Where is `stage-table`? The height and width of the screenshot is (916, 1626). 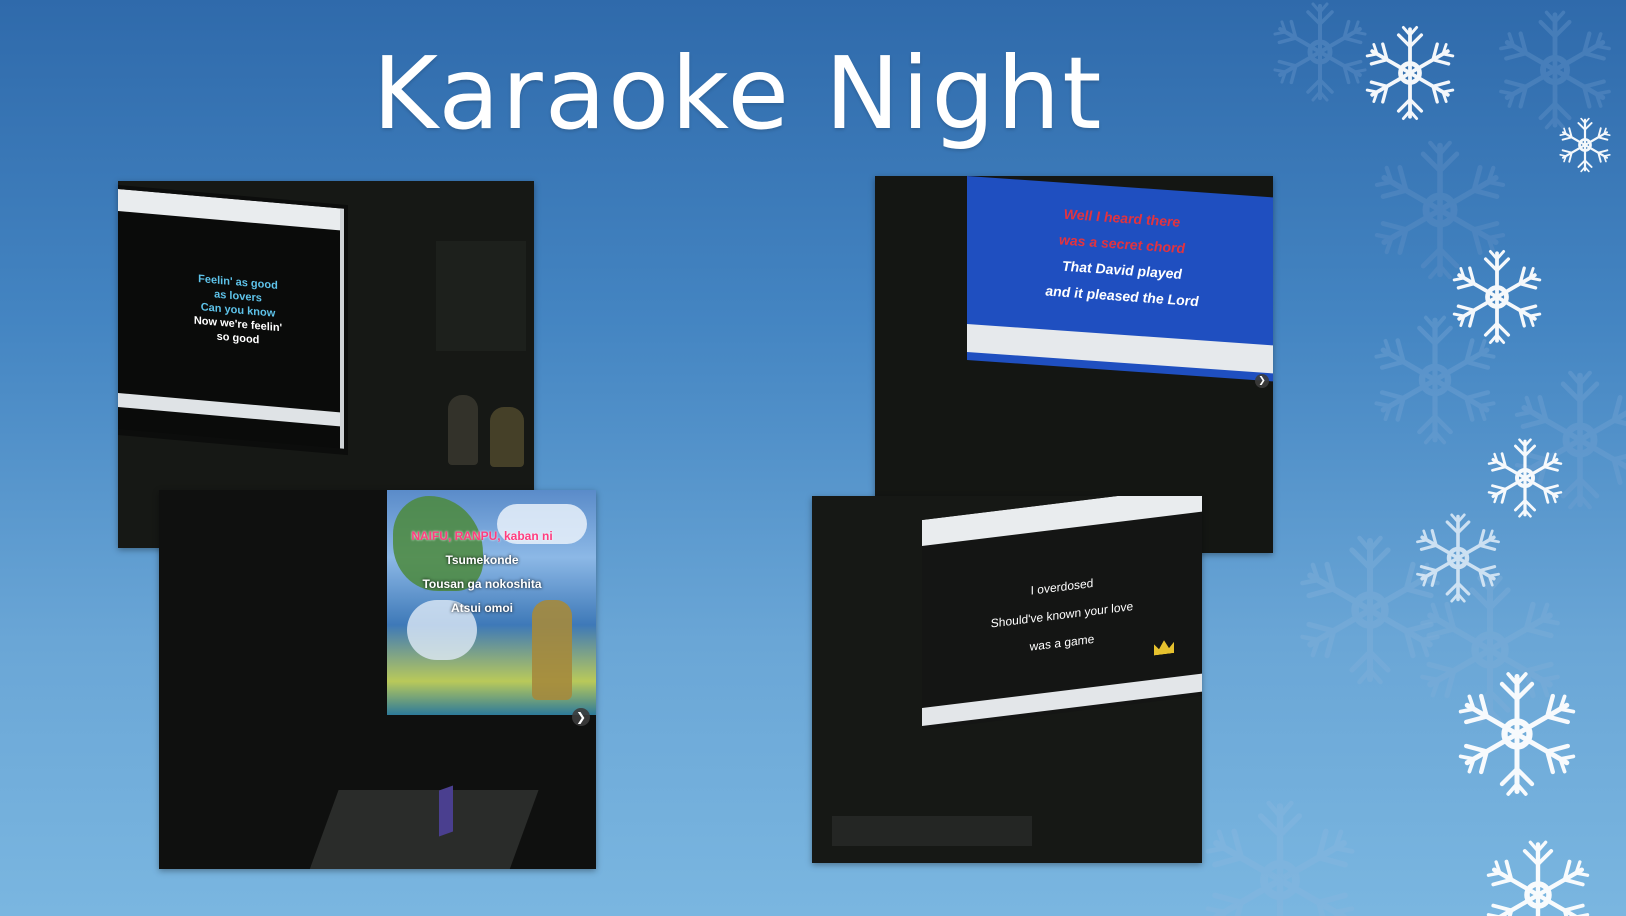
stage-table is located at coordinates (932, 831).